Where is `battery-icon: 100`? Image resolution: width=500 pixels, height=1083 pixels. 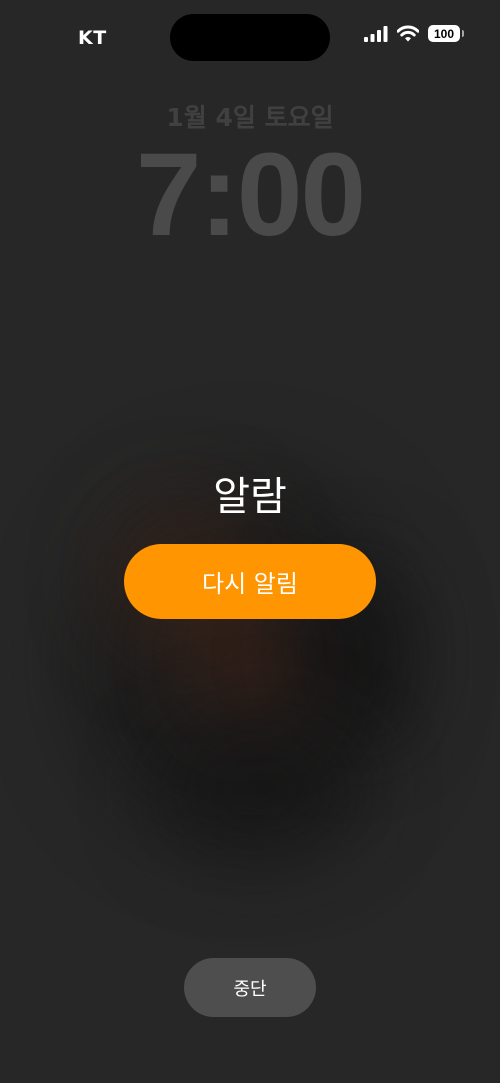
battery-icon: 100 is located at coordinates (446, 33).